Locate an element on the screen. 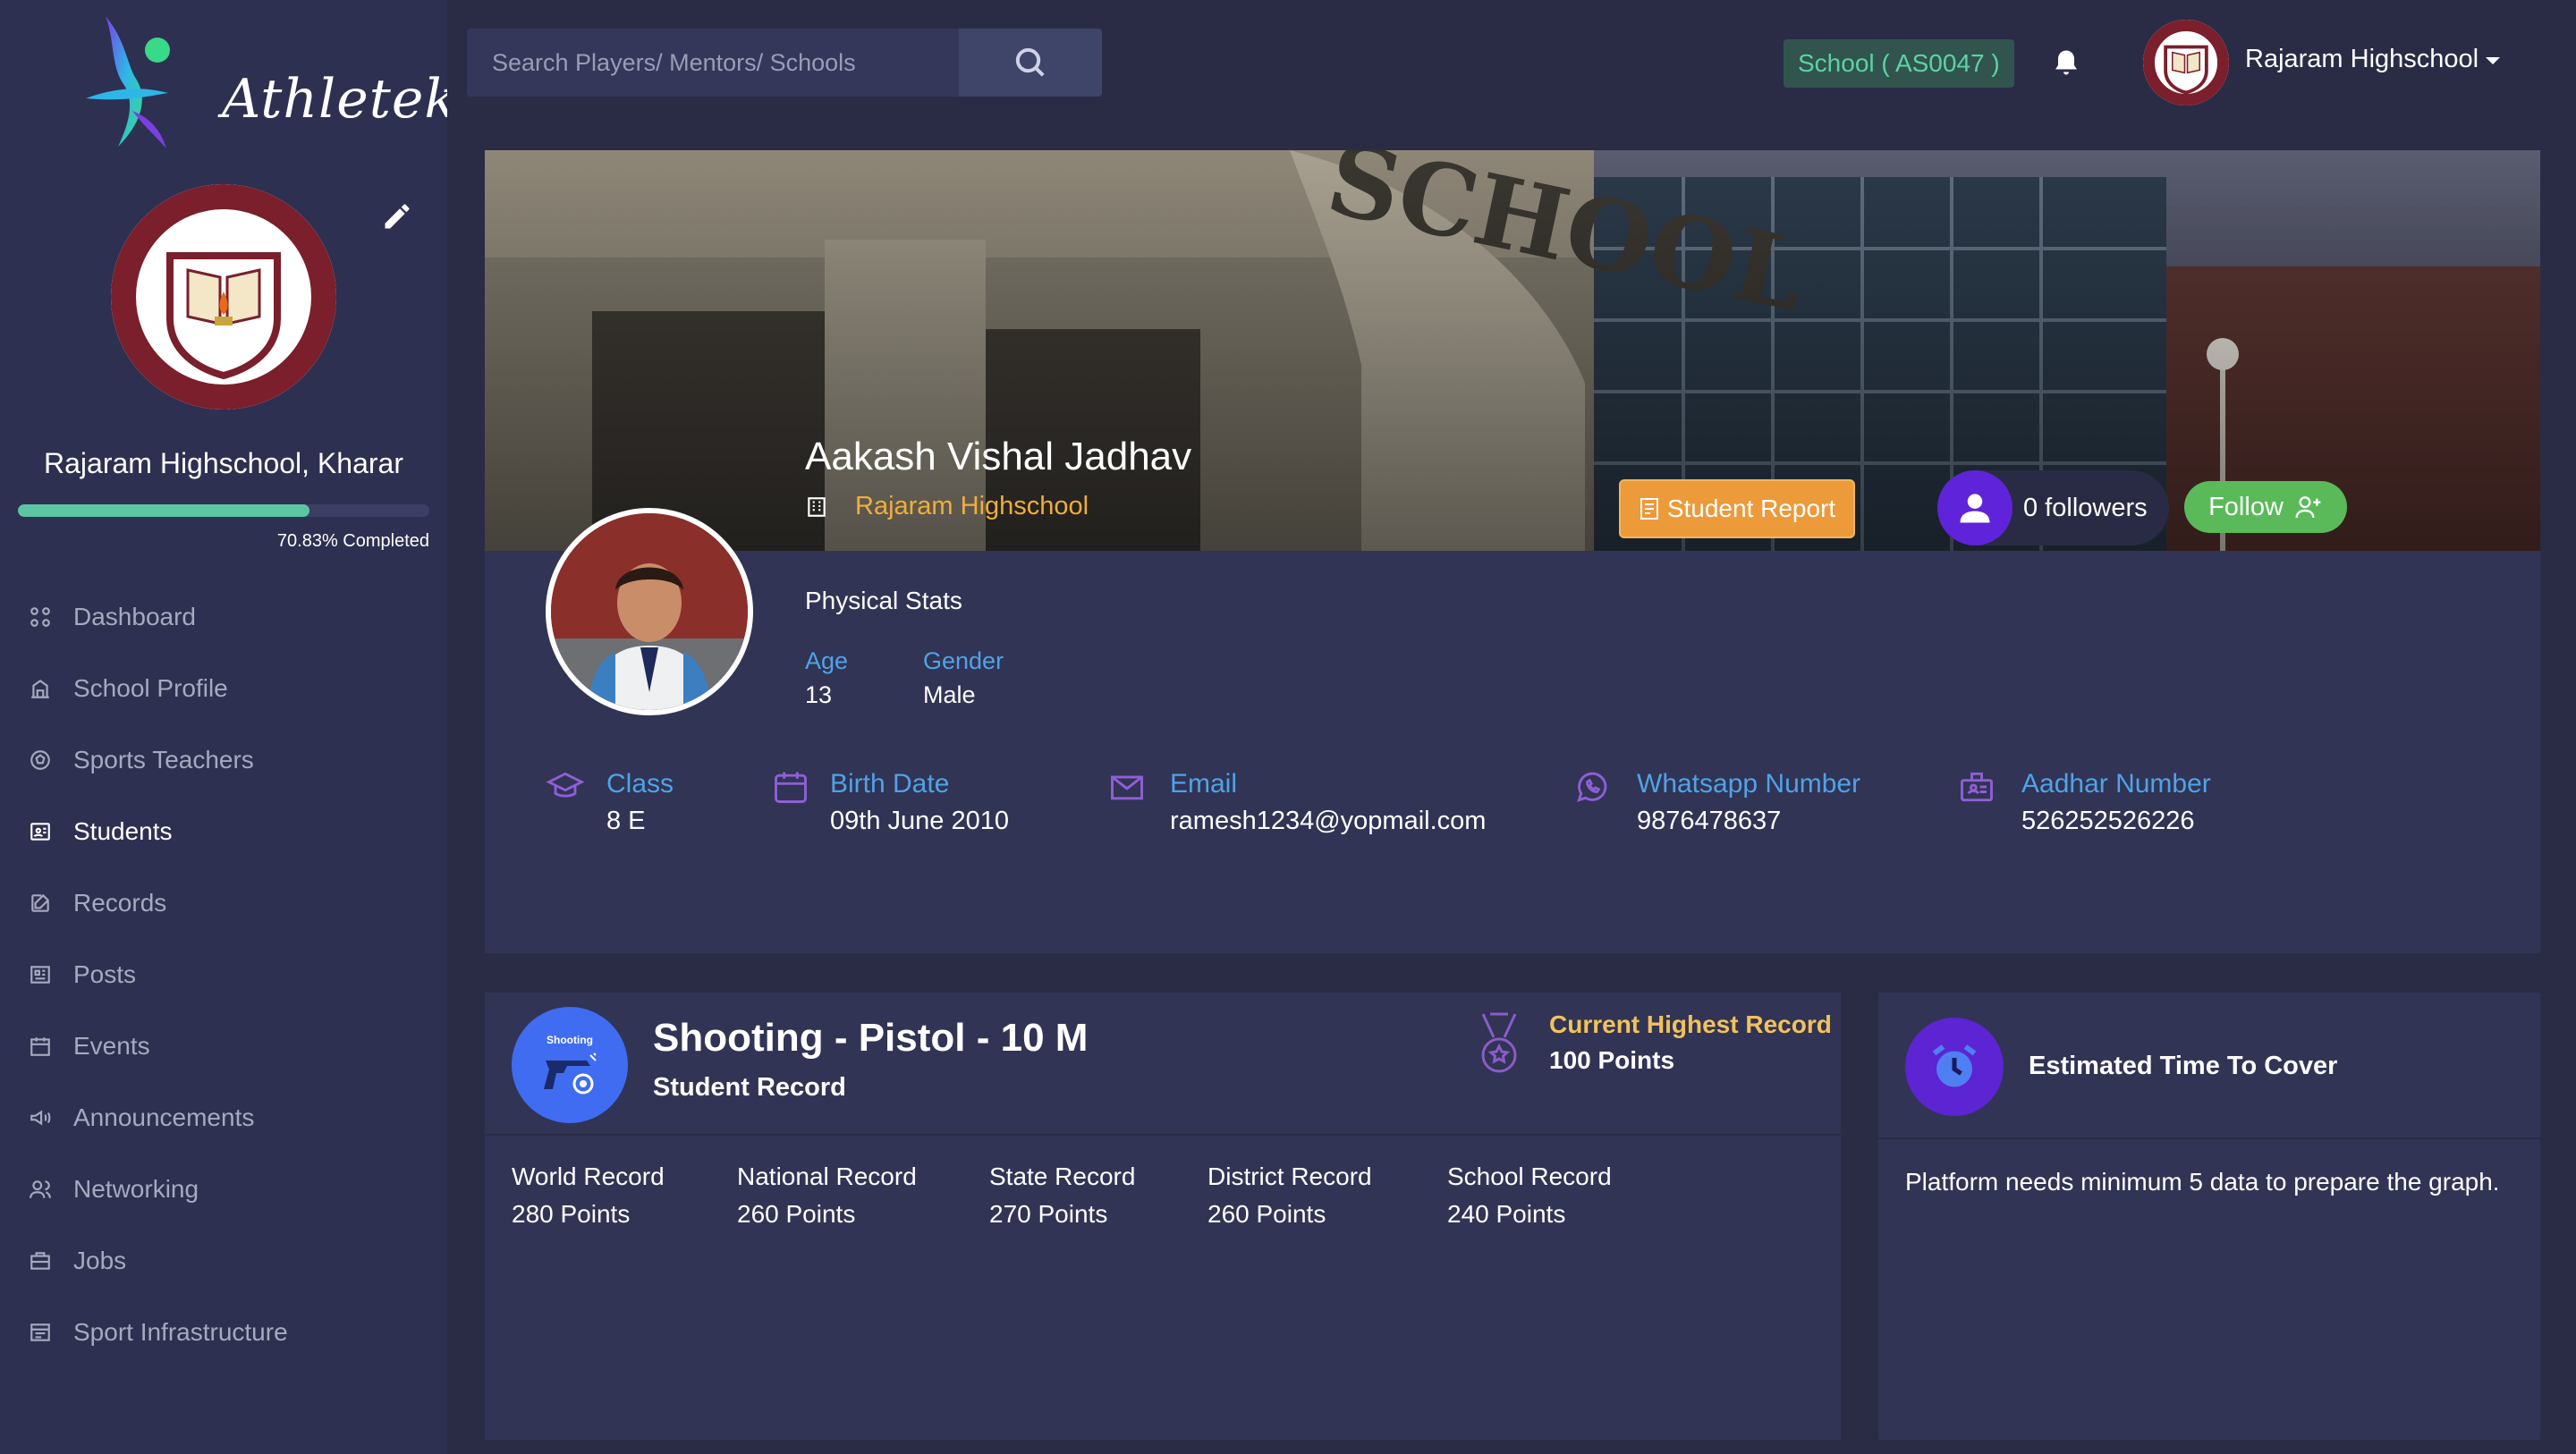  athlete-figure-icon is located at coordinates (128, 82).